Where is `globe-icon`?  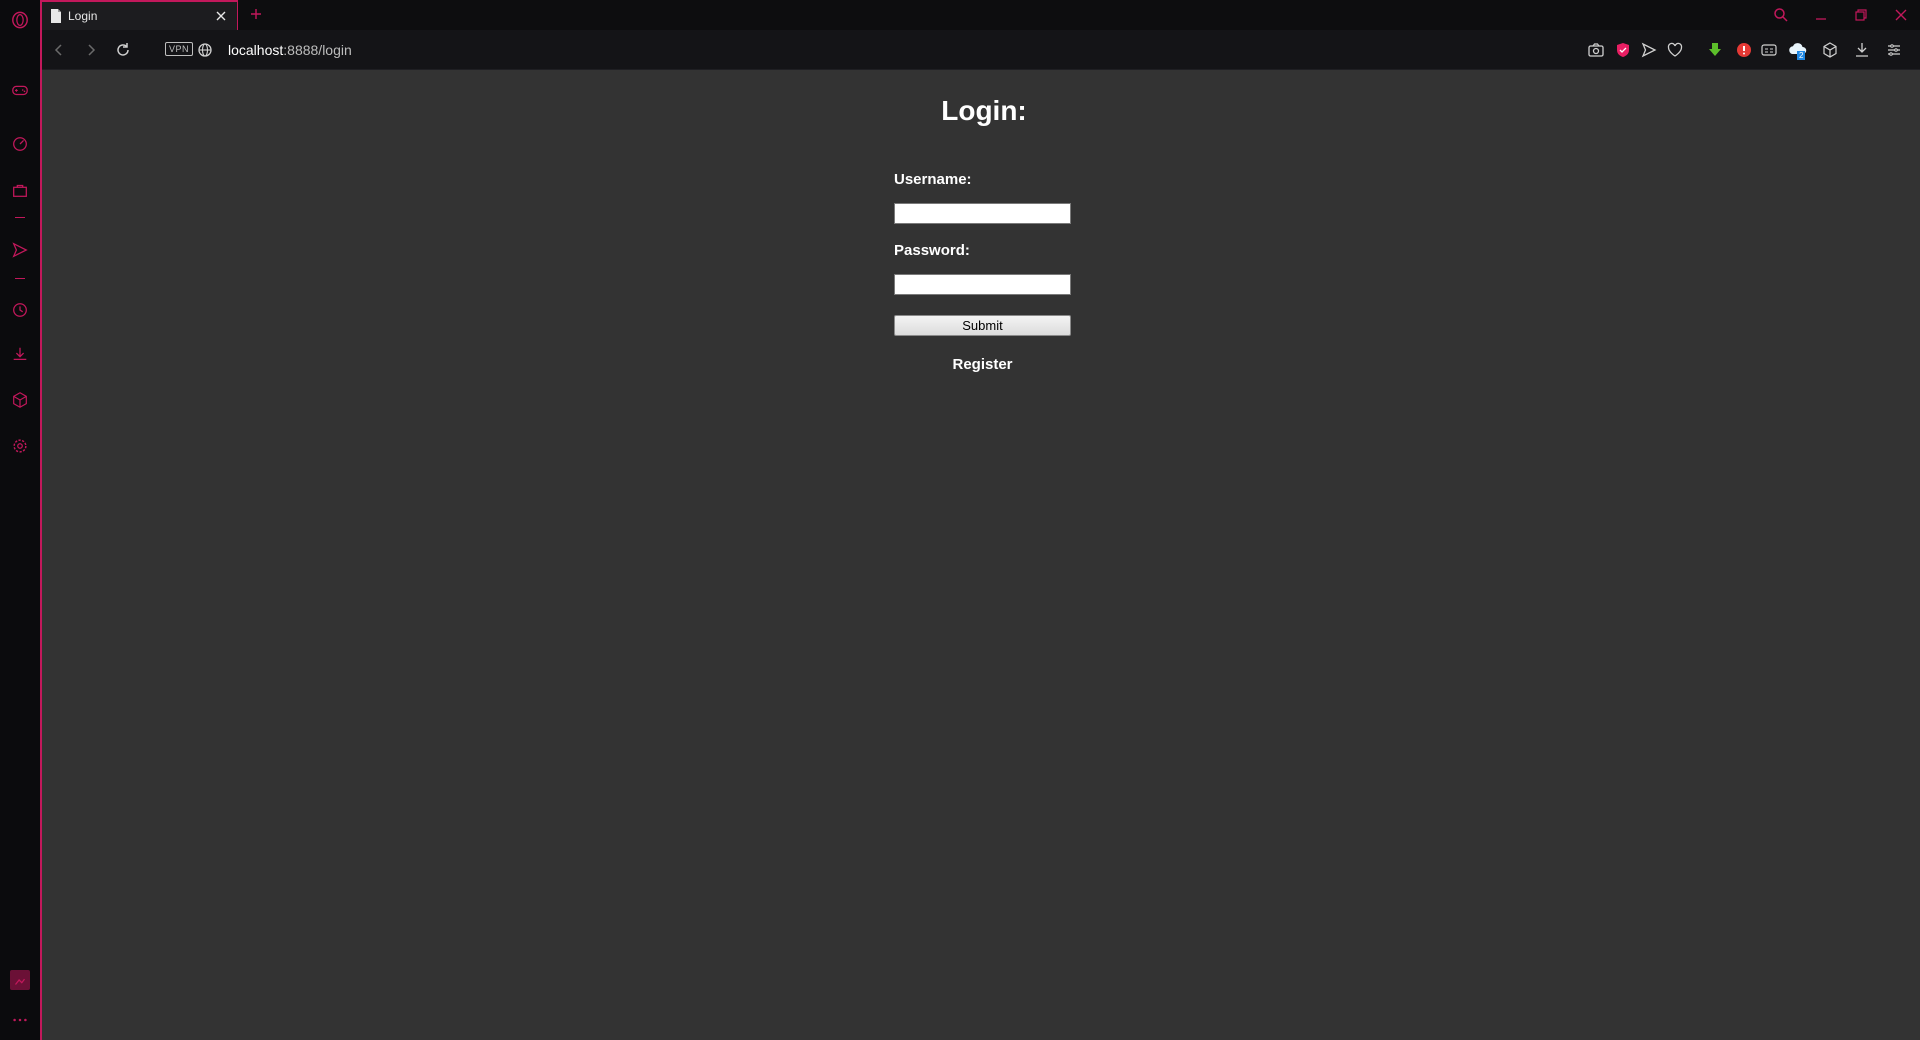 globe-icon is located at coordinates (205, 50).